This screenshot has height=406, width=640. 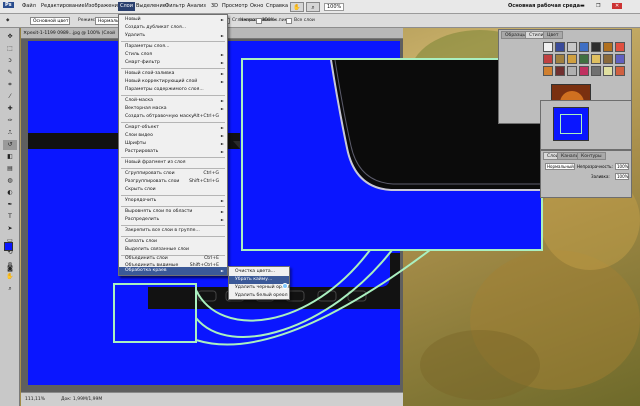 What do you see at coordinates (277, 6) in the screenshot?
I see `menu-help: Справка` at bounding box center [277, 6].